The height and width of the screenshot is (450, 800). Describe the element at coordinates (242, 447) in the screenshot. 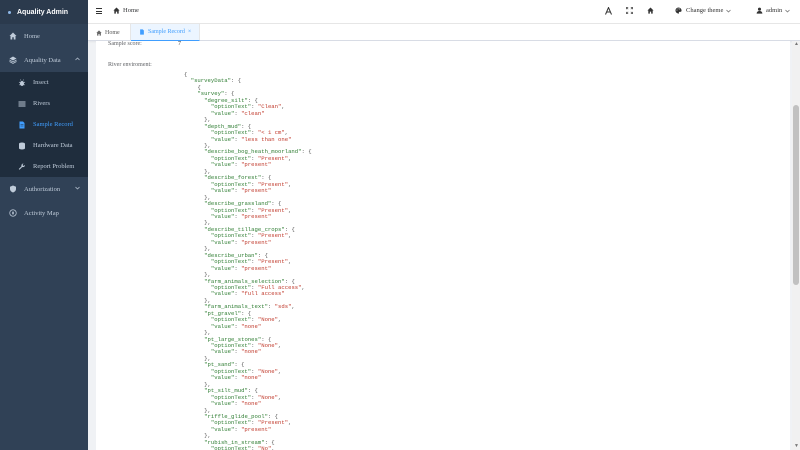

I see `json-line: "optionText": "No",` at that location.